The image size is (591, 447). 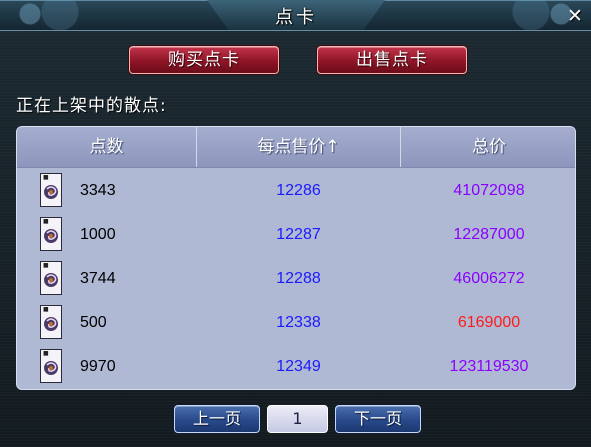 What do you see at coordinates (488, 147) in the screenshot?
I see `column-header-total: 总价` at bounding box center [488, 147].